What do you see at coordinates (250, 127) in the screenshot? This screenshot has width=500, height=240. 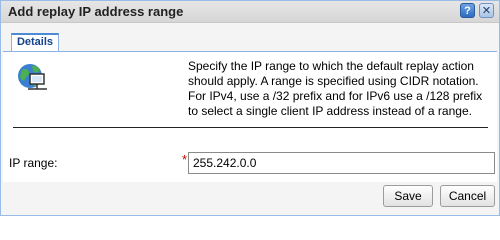 I see `separator-line` at bounding box center [250, 127].